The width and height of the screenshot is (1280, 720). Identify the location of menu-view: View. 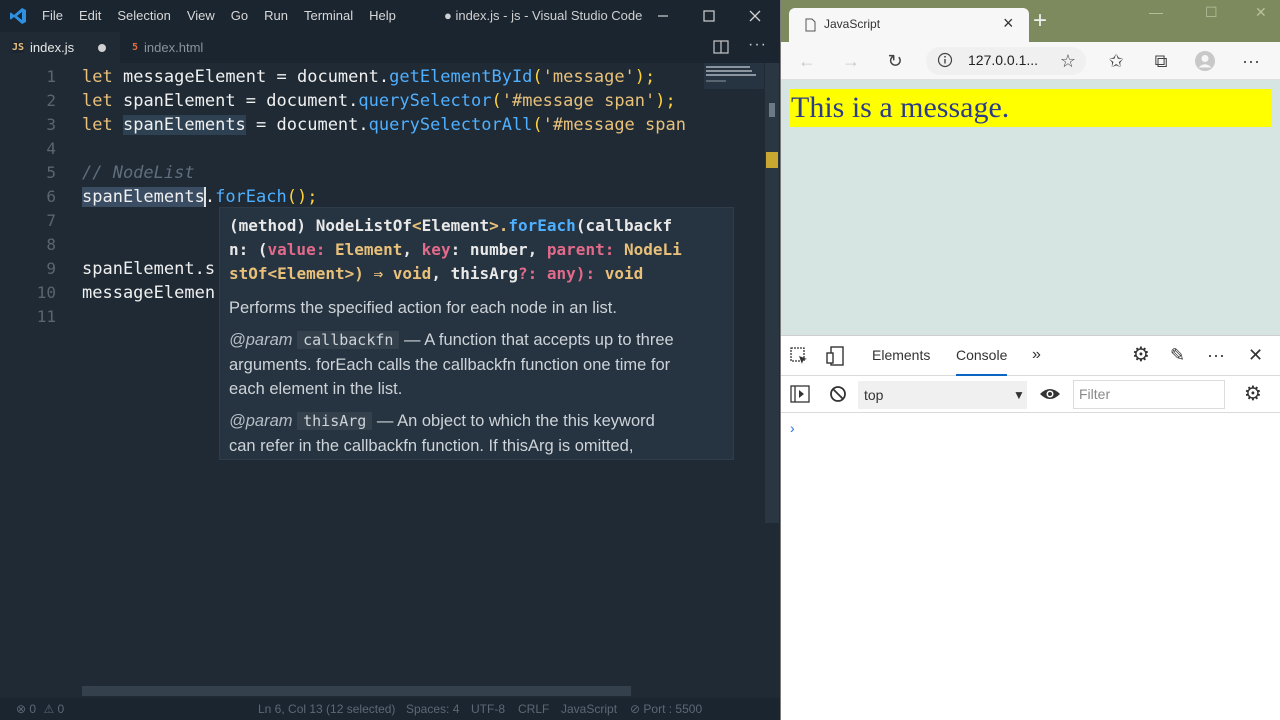
(201, 16).